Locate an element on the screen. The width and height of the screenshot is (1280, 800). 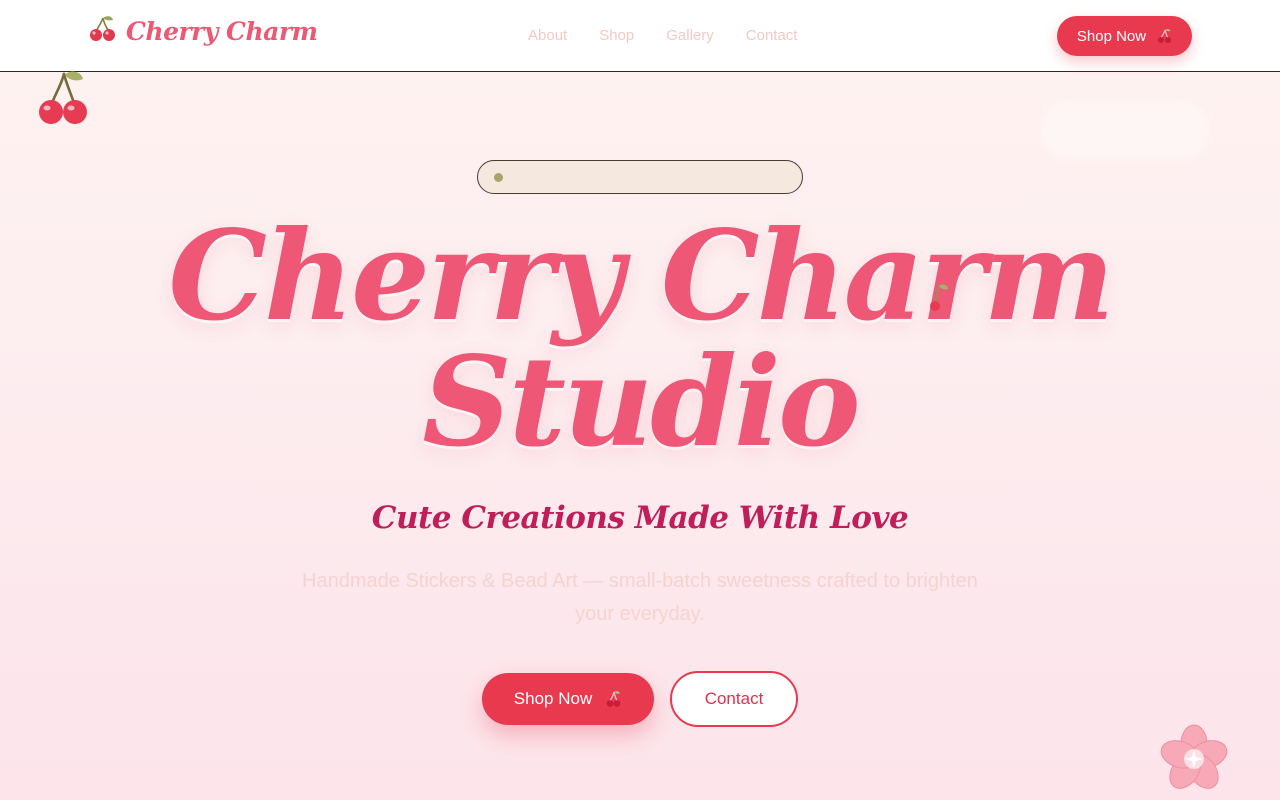
hero-badge is located at coordinates (640, 177).